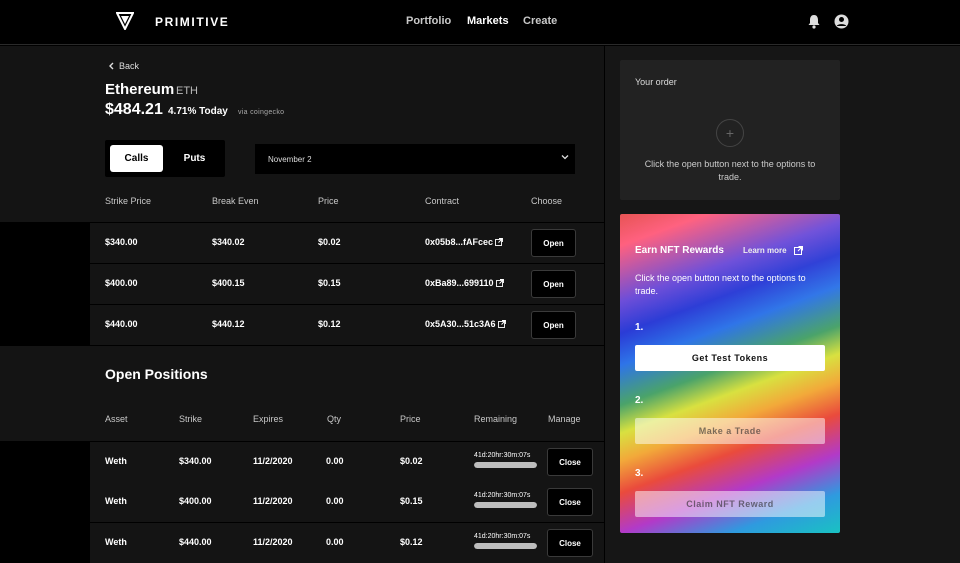 The image size is (960, 563). Describe the element at coordinates (459, 283) in the screenshot. I see `contract-address: 0xBa89...699110` at that location.